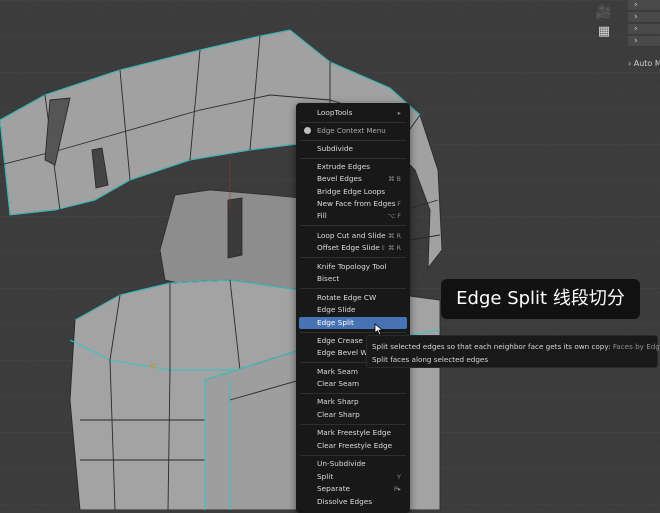  I want to click on info-icon, so click(307, 130).